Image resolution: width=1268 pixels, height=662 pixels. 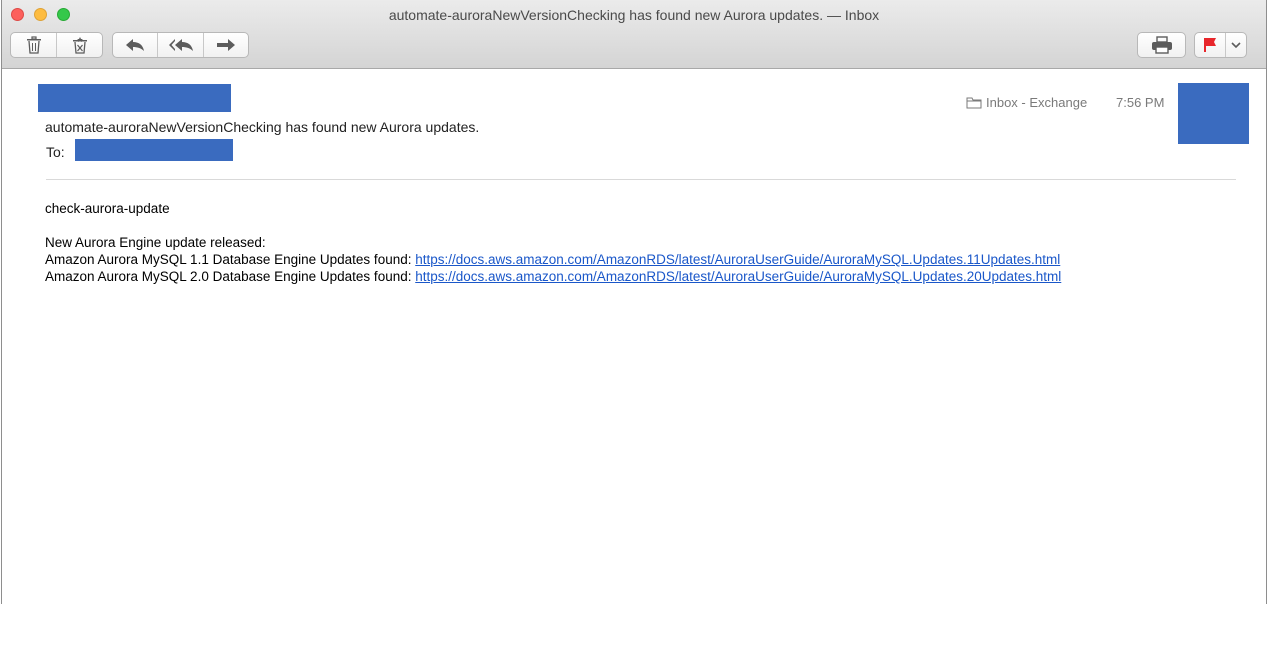 I want to click on flag-group, so click(x=1220, y=45).